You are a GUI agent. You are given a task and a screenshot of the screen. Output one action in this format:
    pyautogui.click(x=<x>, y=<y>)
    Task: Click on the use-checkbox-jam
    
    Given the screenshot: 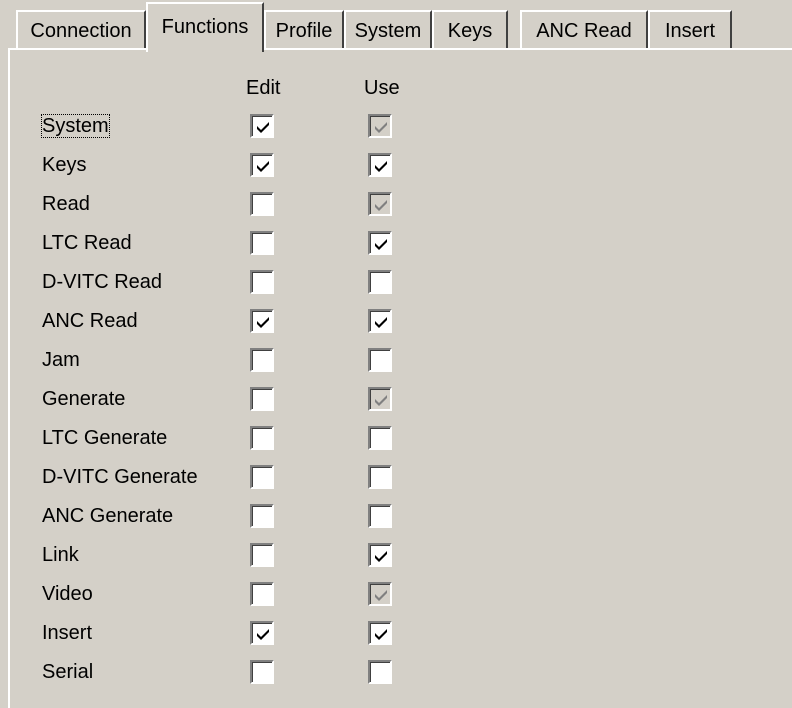 What is the action you would take?
    pyautogui.click(x=380, y=360)
    